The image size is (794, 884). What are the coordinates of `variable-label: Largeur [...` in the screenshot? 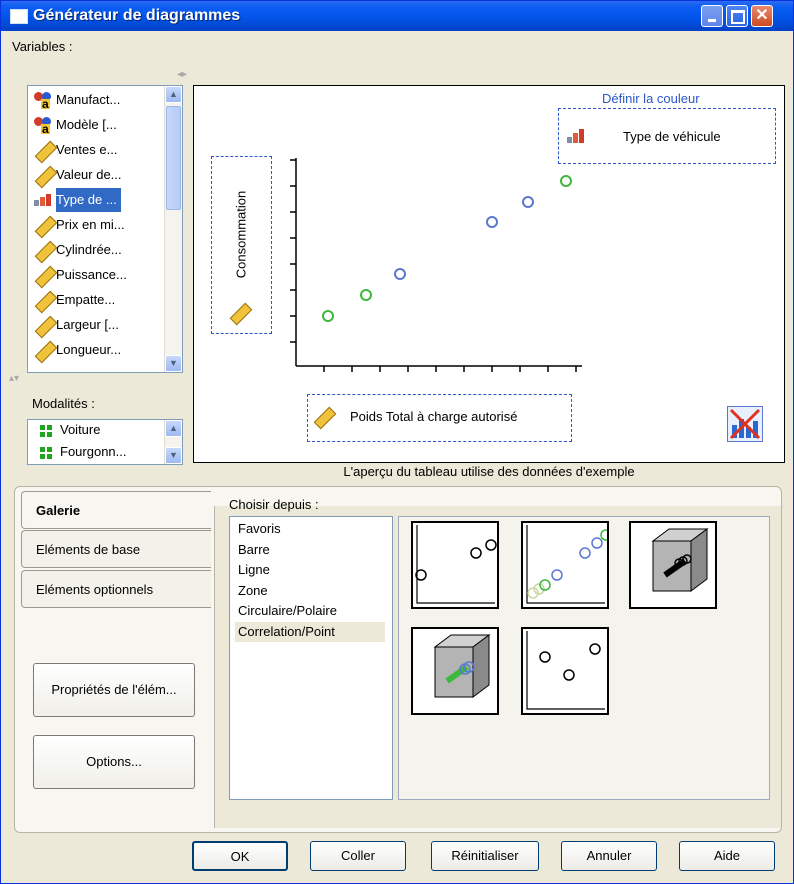 It's located at (87, 324).